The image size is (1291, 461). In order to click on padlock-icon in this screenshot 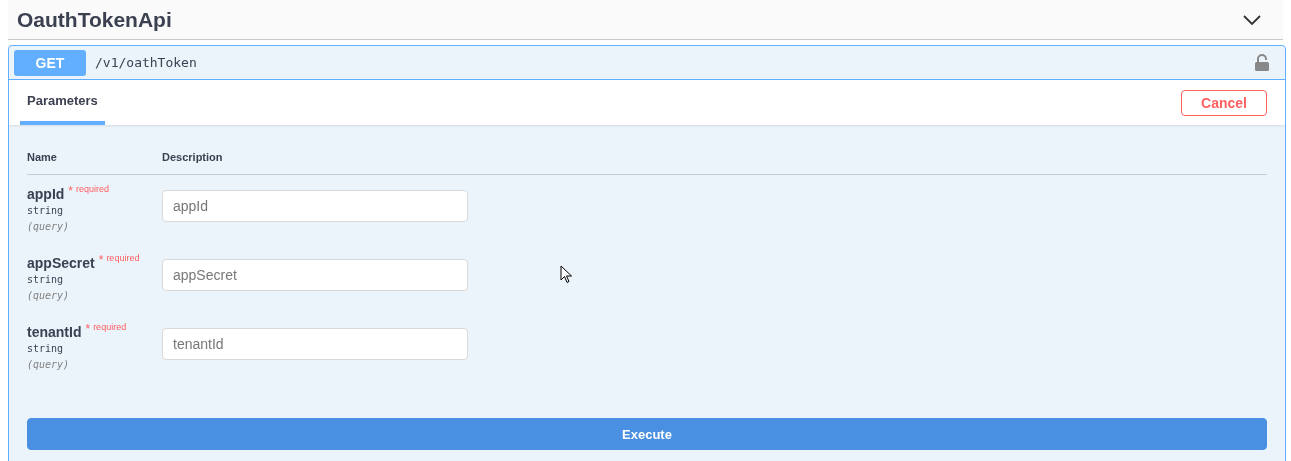, I will do `click(1262, 62)`.